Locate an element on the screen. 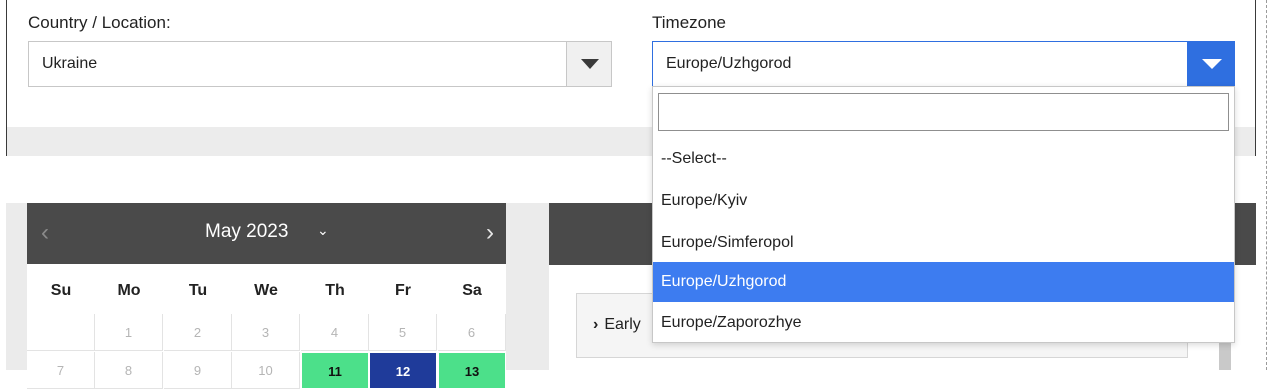  weekday-header: Fr is located at coordinates (403, 290).